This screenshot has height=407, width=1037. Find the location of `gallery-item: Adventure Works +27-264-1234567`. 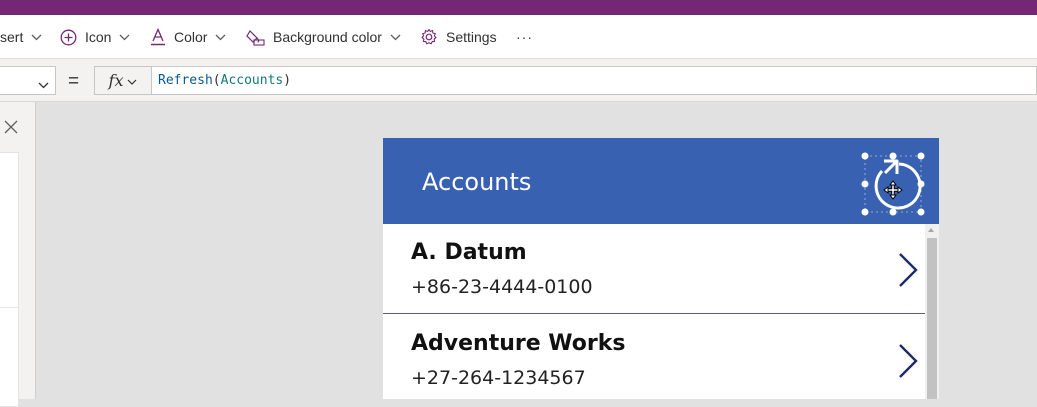

gallery-item: Adventure Works +27-264-1234567 is located at coordinates (654, 357).